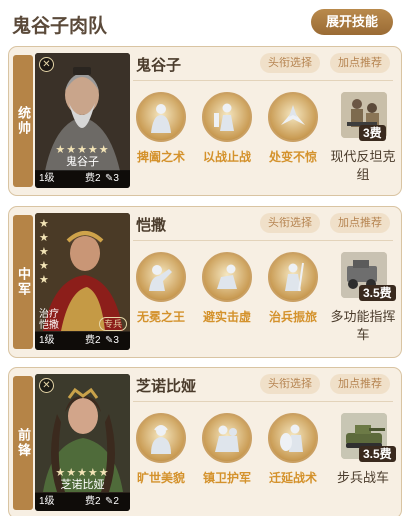 The height and width of the screenshot is (516, 411). Describe the element at coordinates (82, 162) in the screenshot. I see `portrait-name: 鬼谷子` at that location.